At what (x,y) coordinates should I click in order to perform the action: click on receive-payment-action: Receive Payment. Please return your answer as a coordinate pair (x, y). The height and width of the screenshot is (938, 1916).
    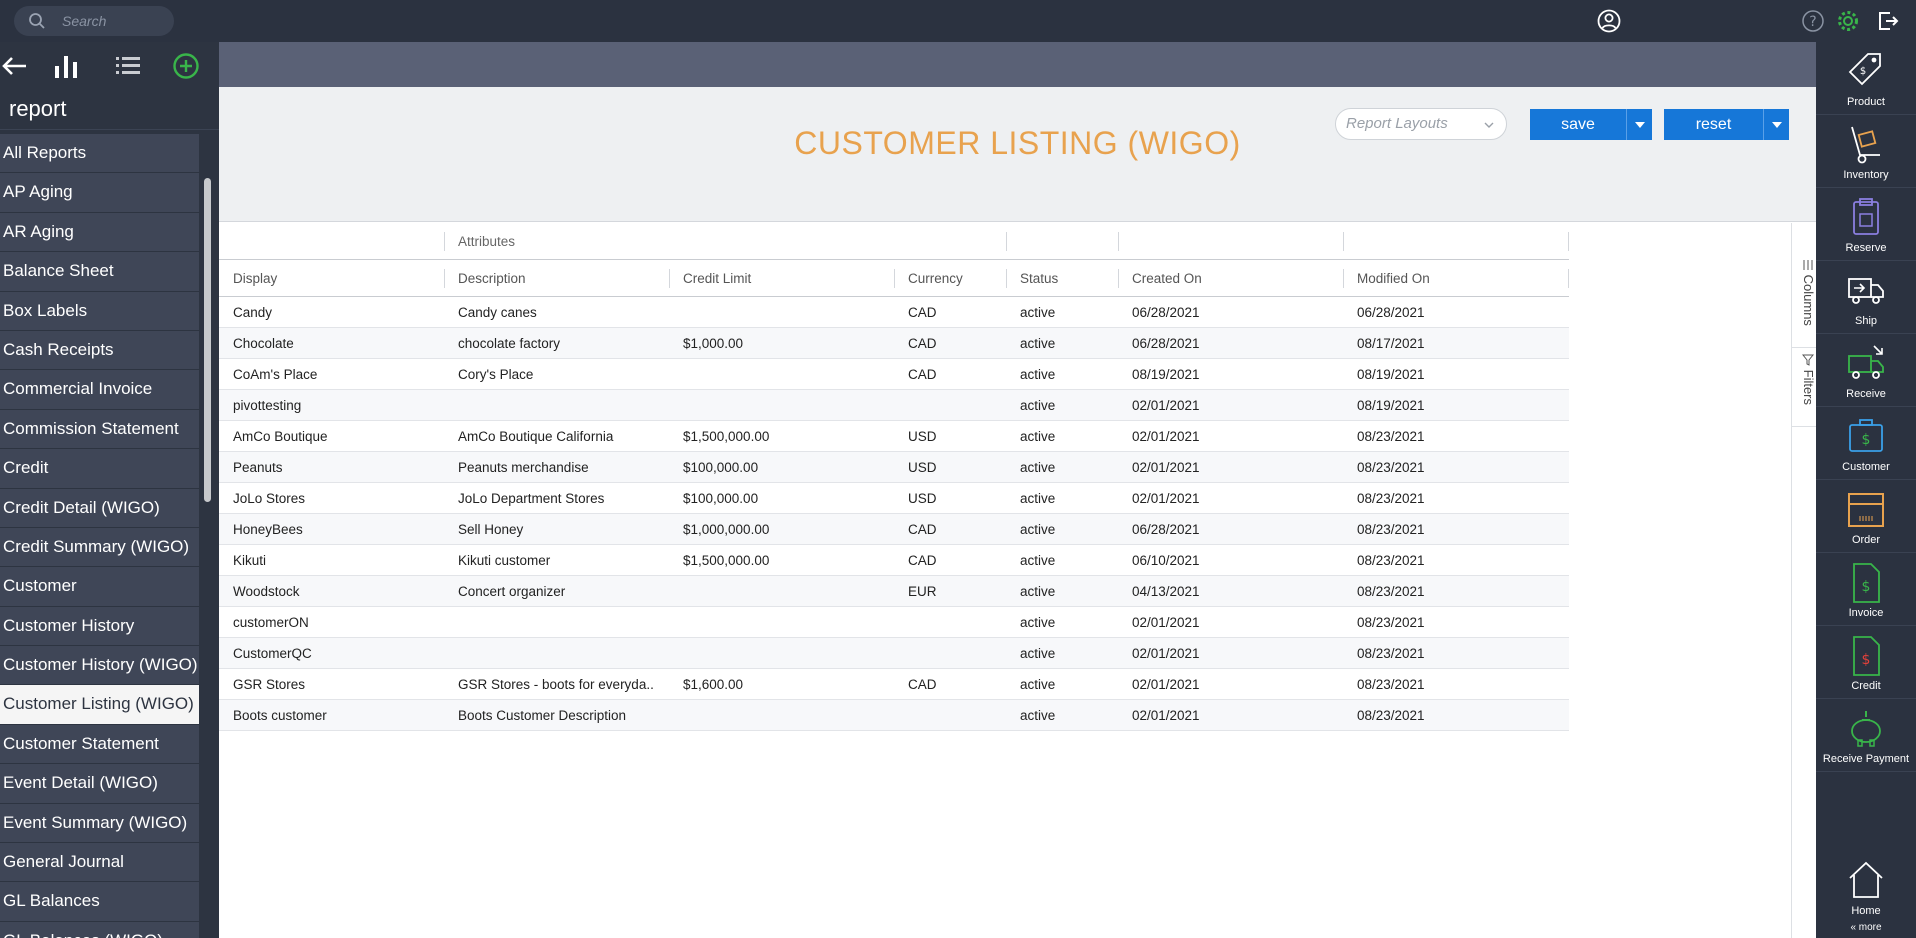
    Looking at the image, I should click on (1866, 735).